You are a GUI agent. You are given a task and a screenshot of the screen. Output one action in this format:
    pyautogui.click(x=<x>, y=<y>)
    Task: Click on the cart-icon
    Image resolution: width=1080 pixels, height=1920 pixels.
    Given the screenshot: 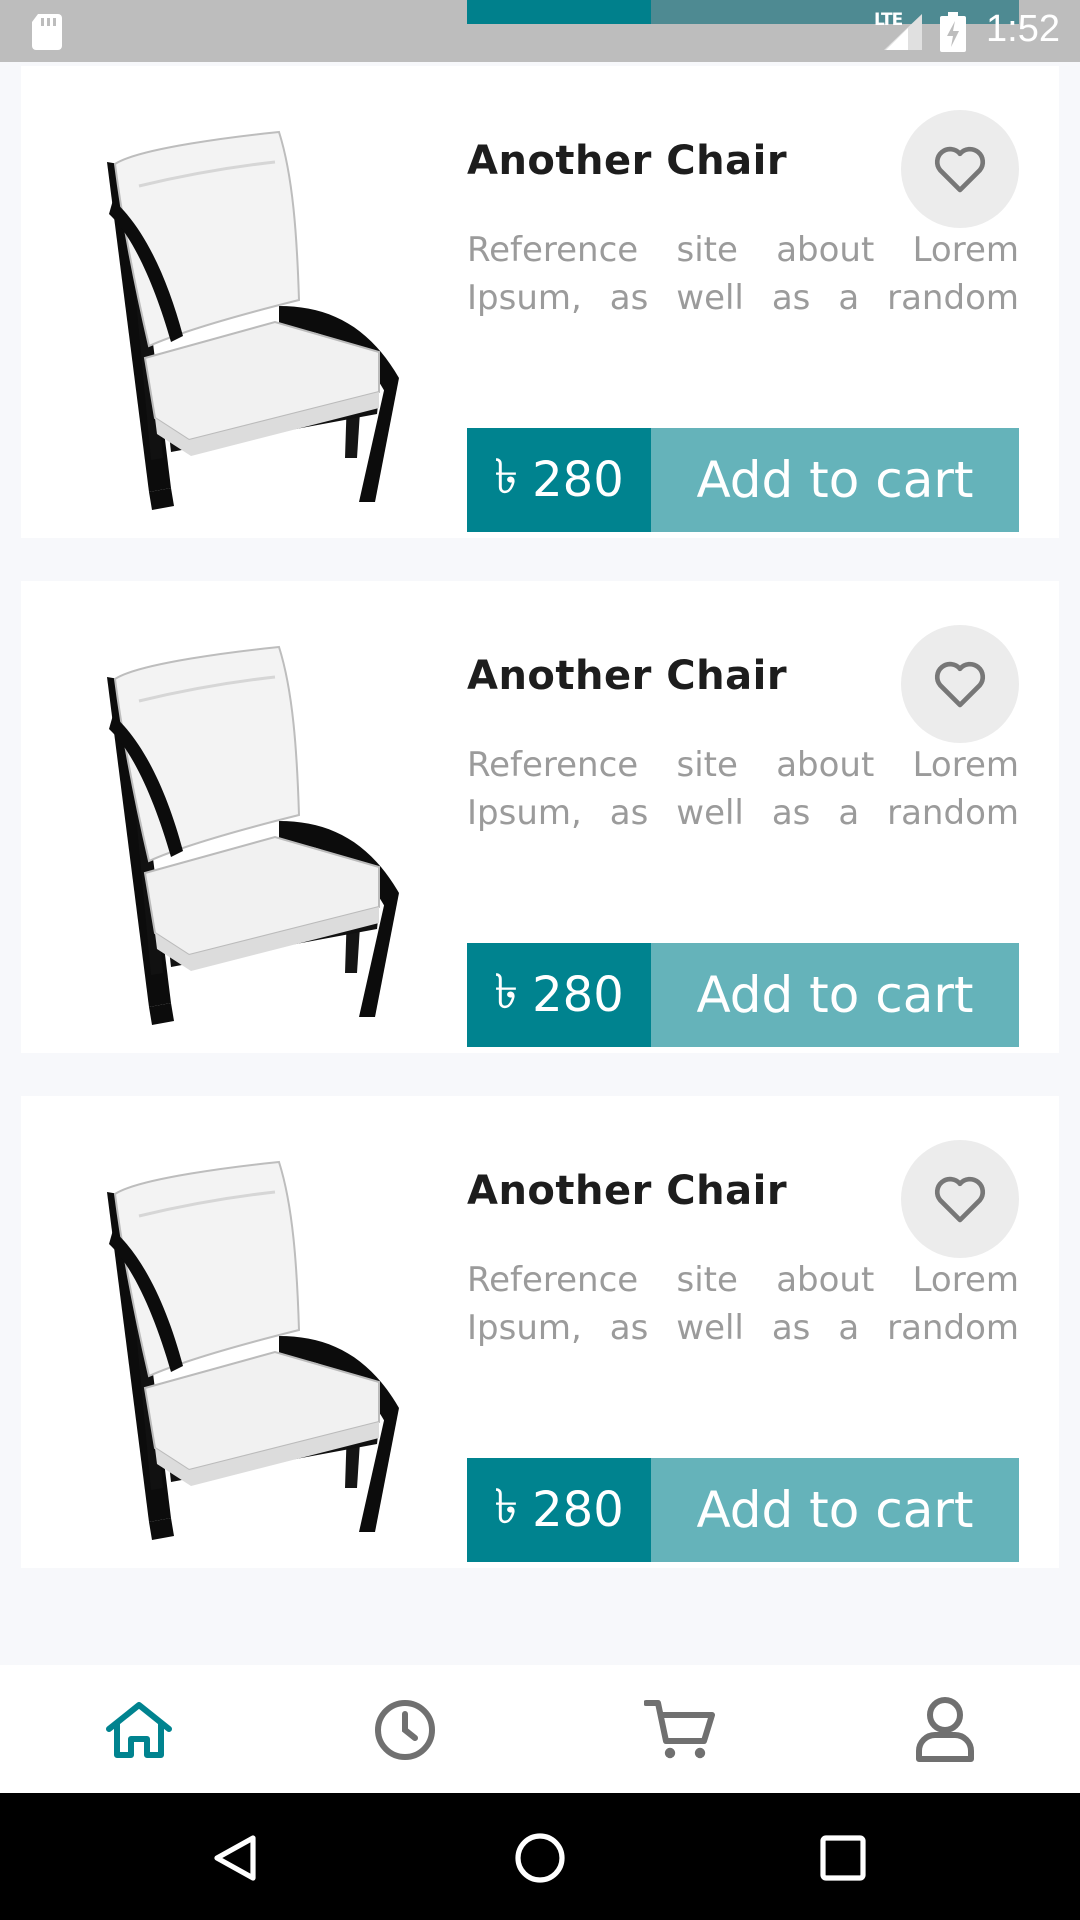 What is the action you would take?
    pyautogui.click(x=679, y=1729)
    